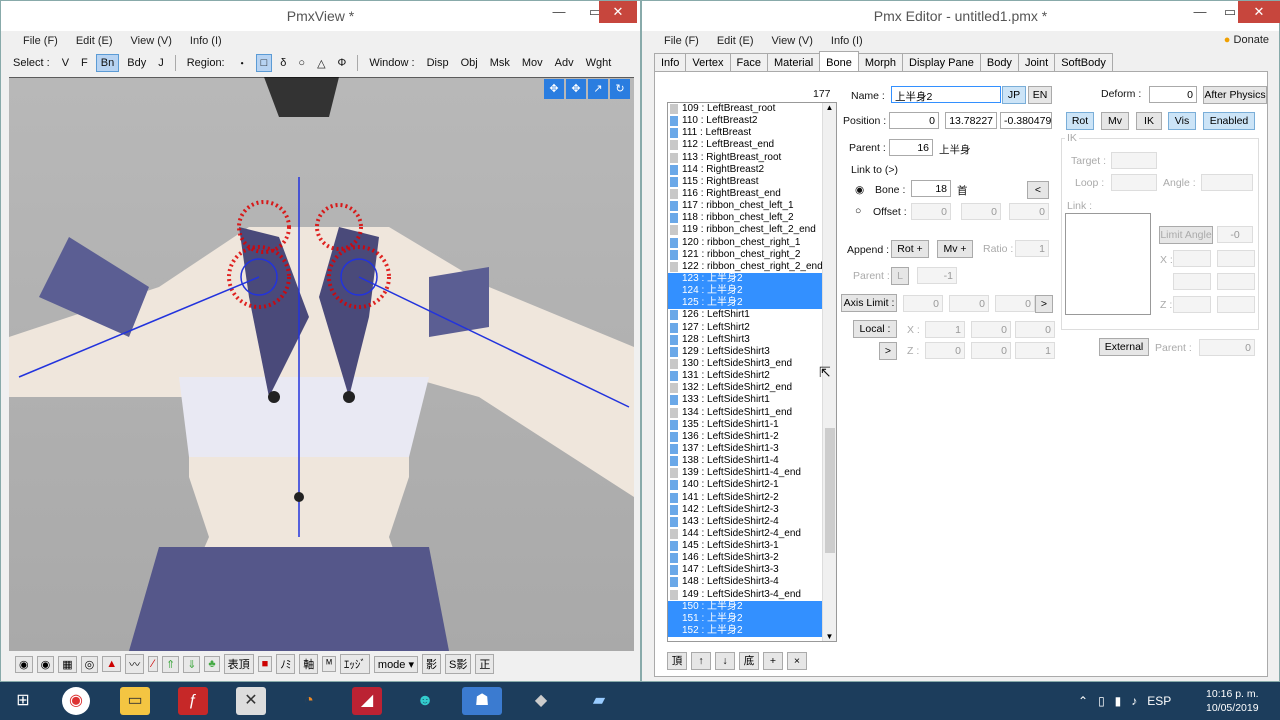 Image resolution: width=1280 pixels, height=720 pixels. What do you see at coordinates (1026, 120) in the screenshot?
I see `position-z-field: -0.380479` at bounding box center [1026, 120].